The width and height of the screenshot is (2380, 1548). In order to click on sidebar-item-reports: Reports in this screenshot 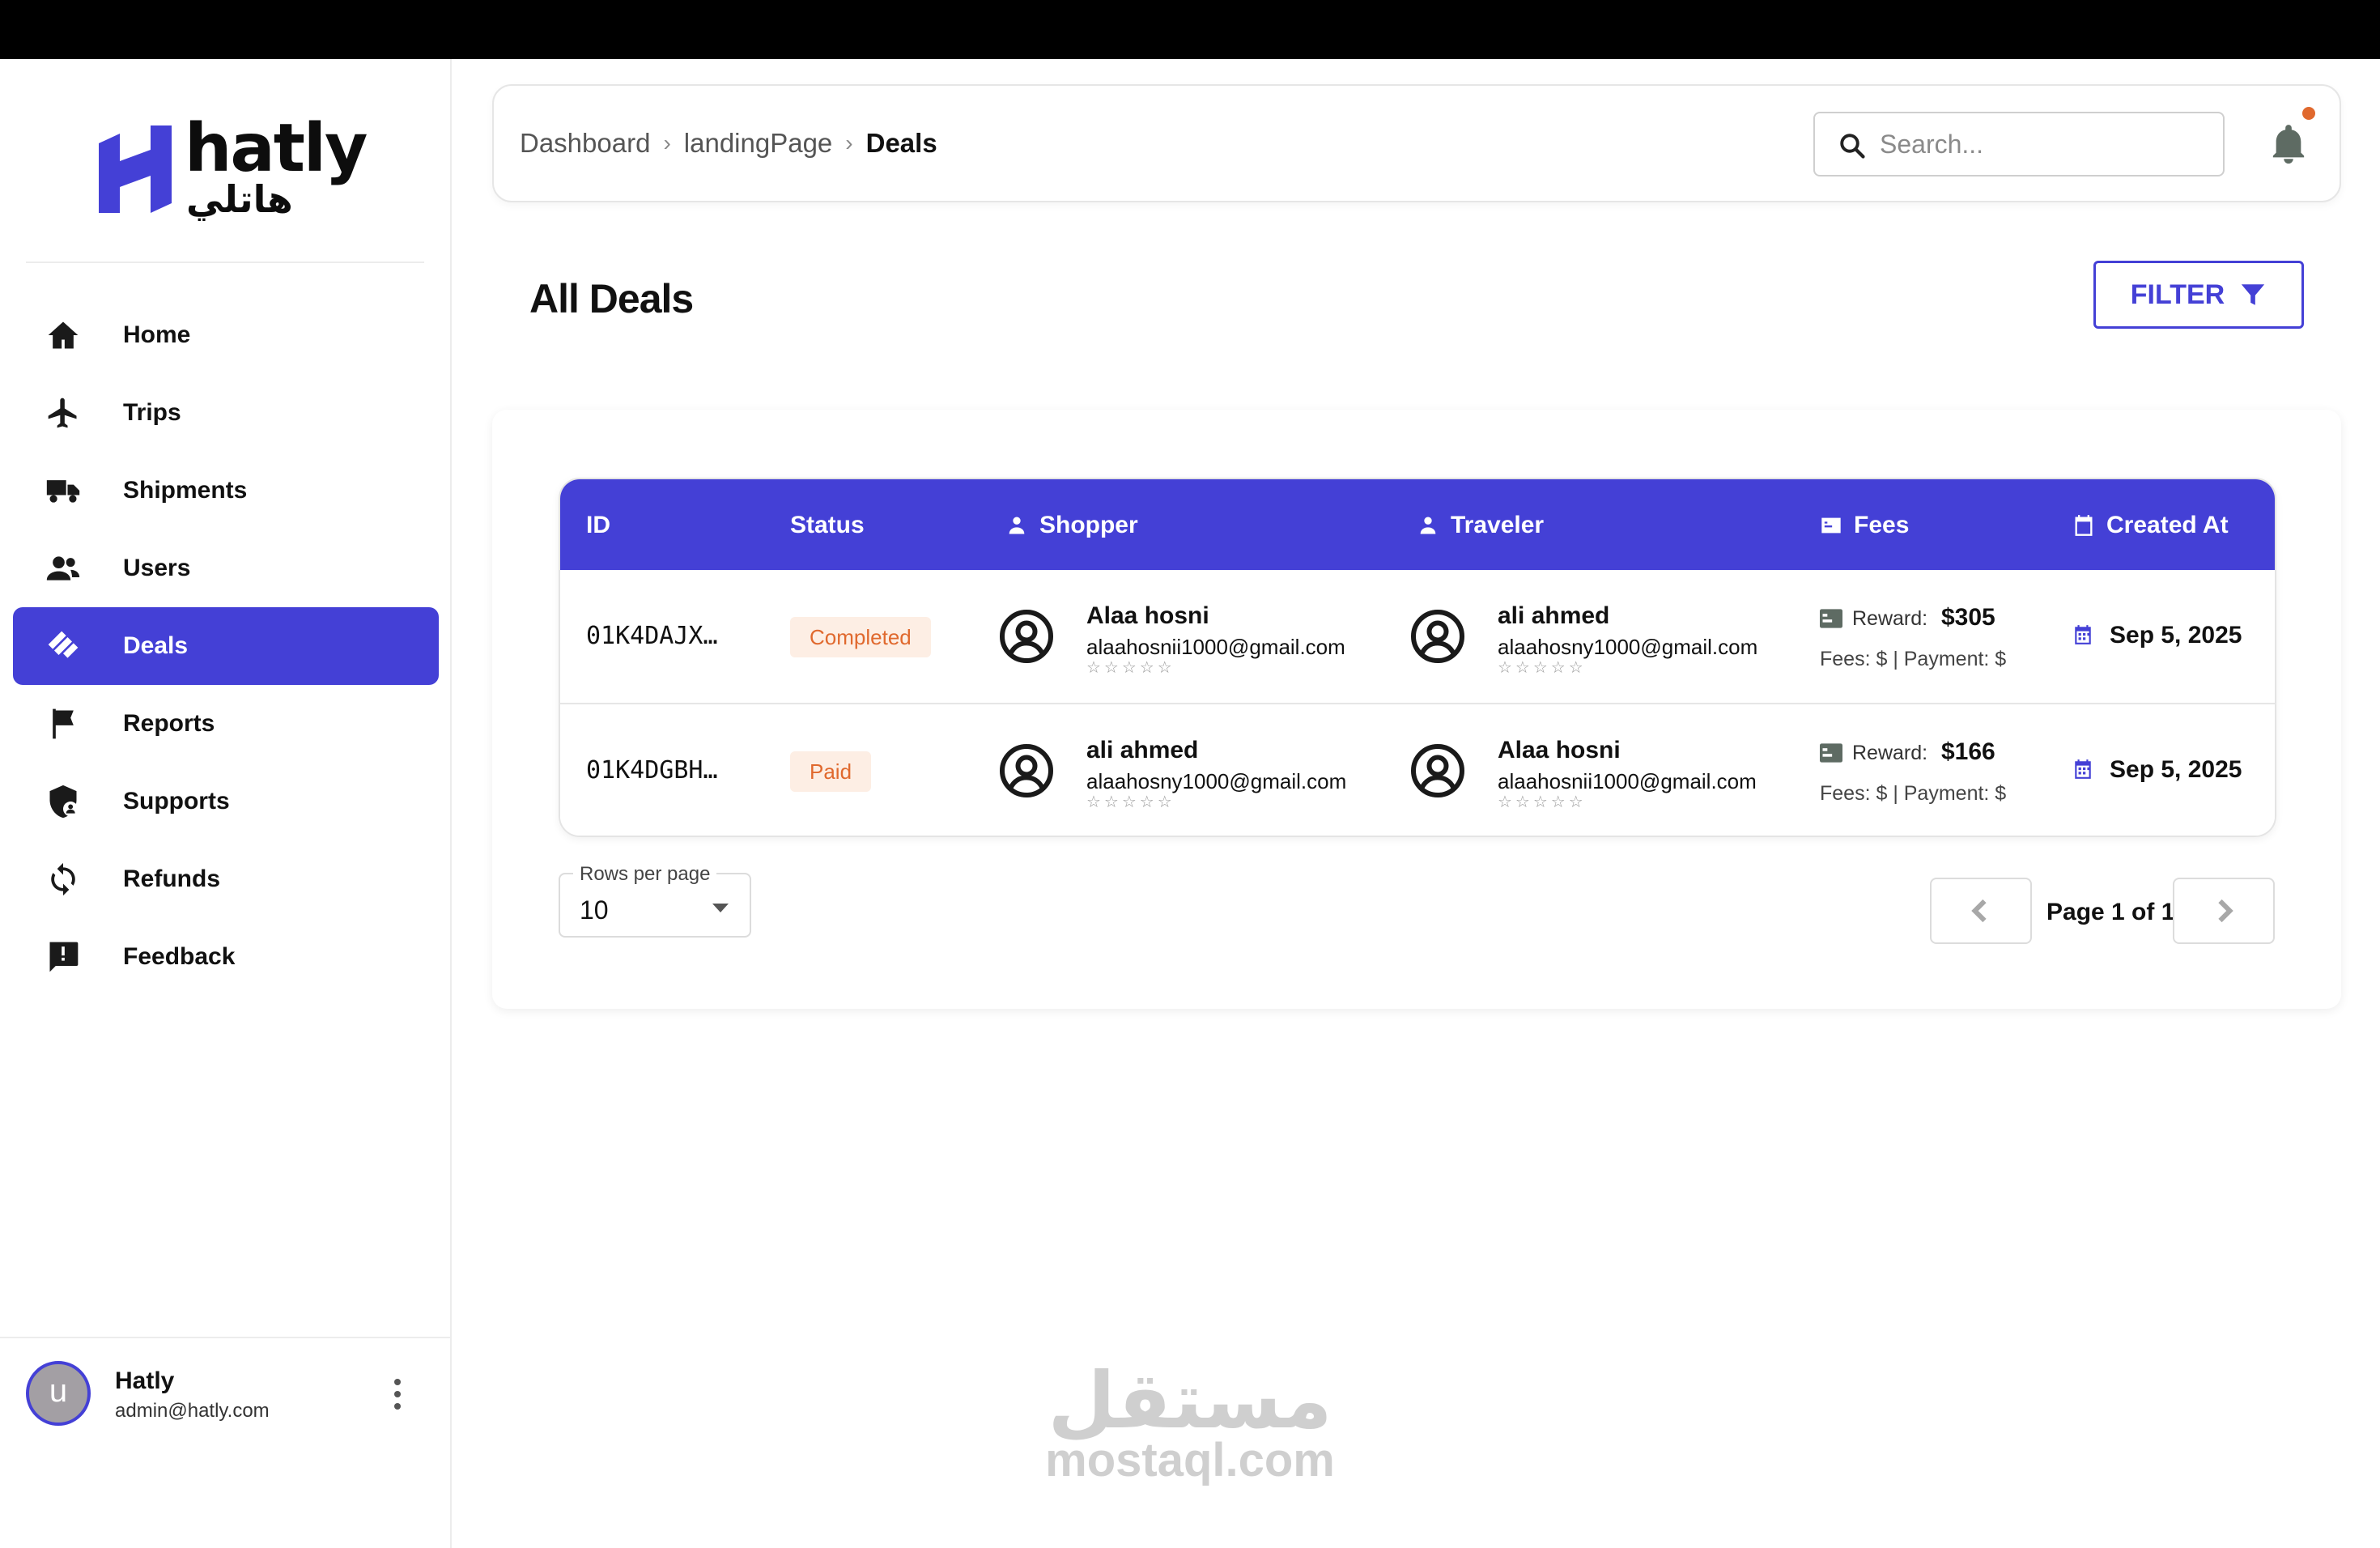, I will do `click(226, 724)`.